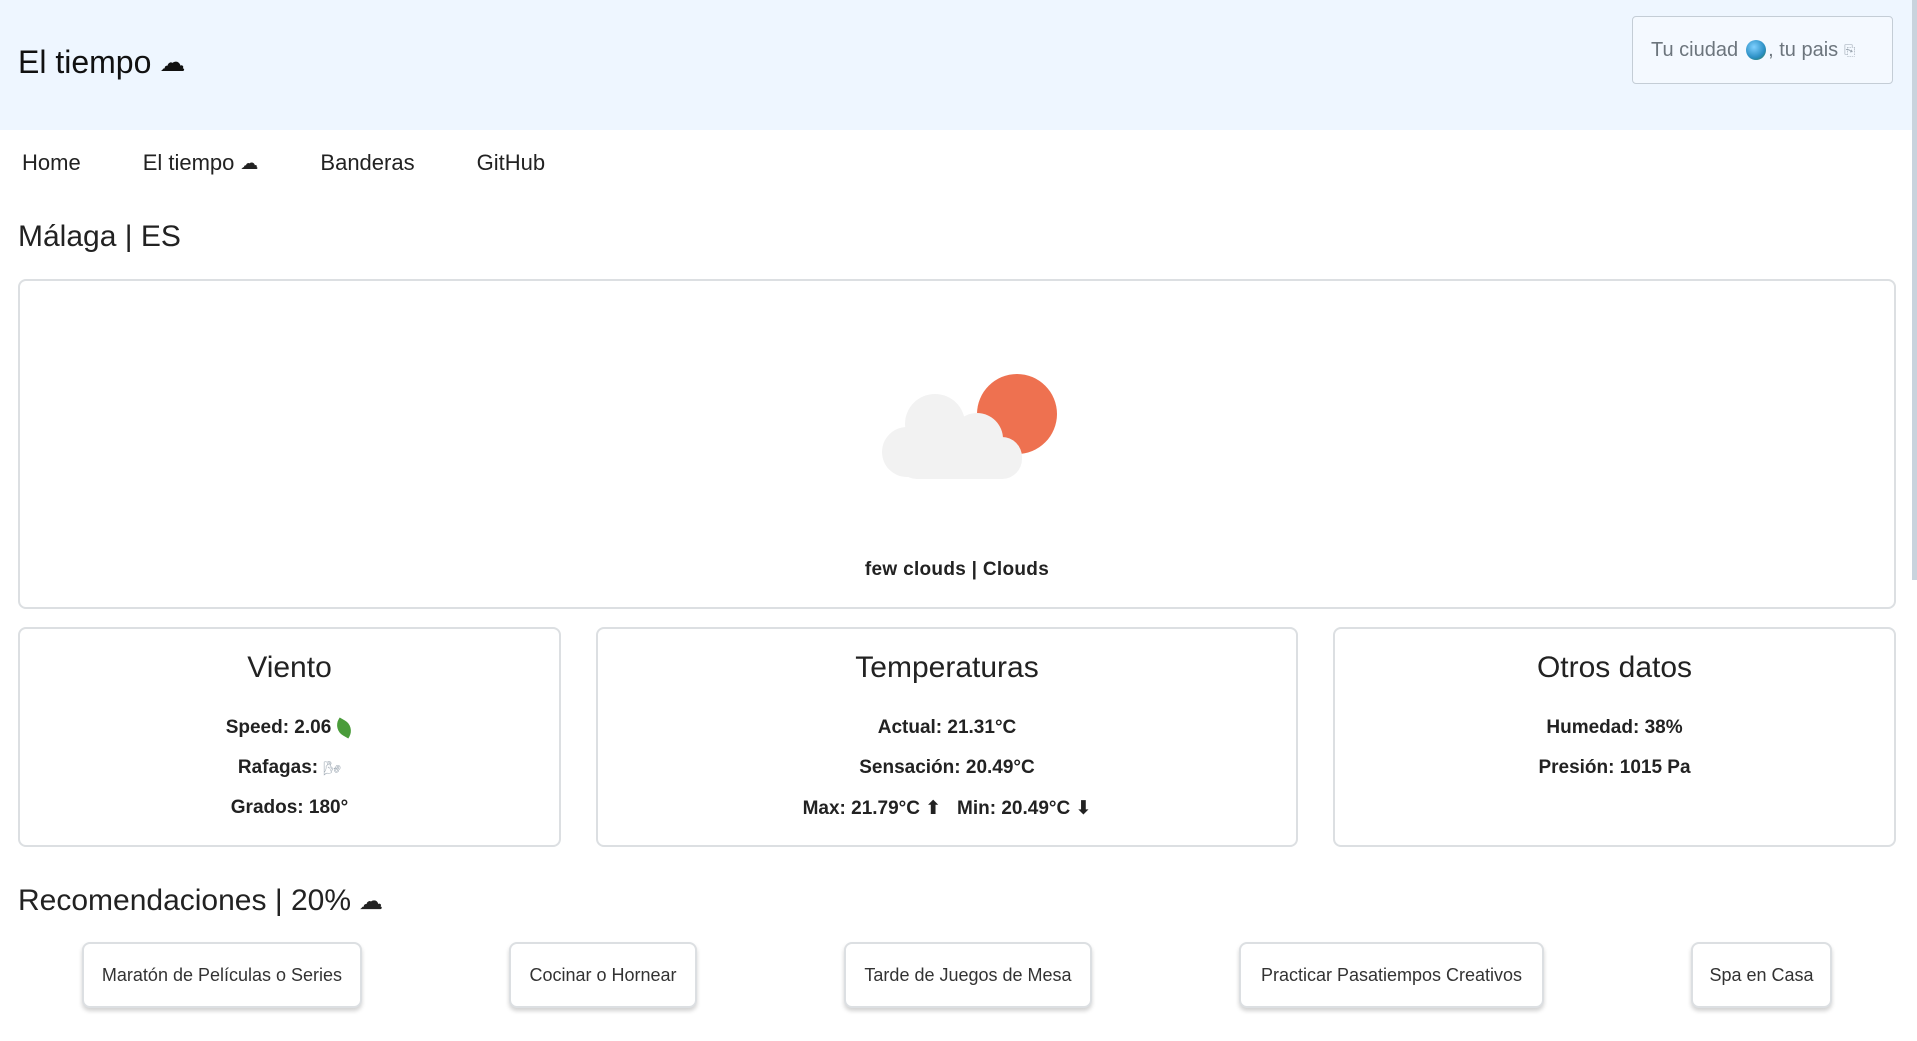 The image size is (1917, 1041). I want to click on nav-item-home: Home, so click(51, 163).